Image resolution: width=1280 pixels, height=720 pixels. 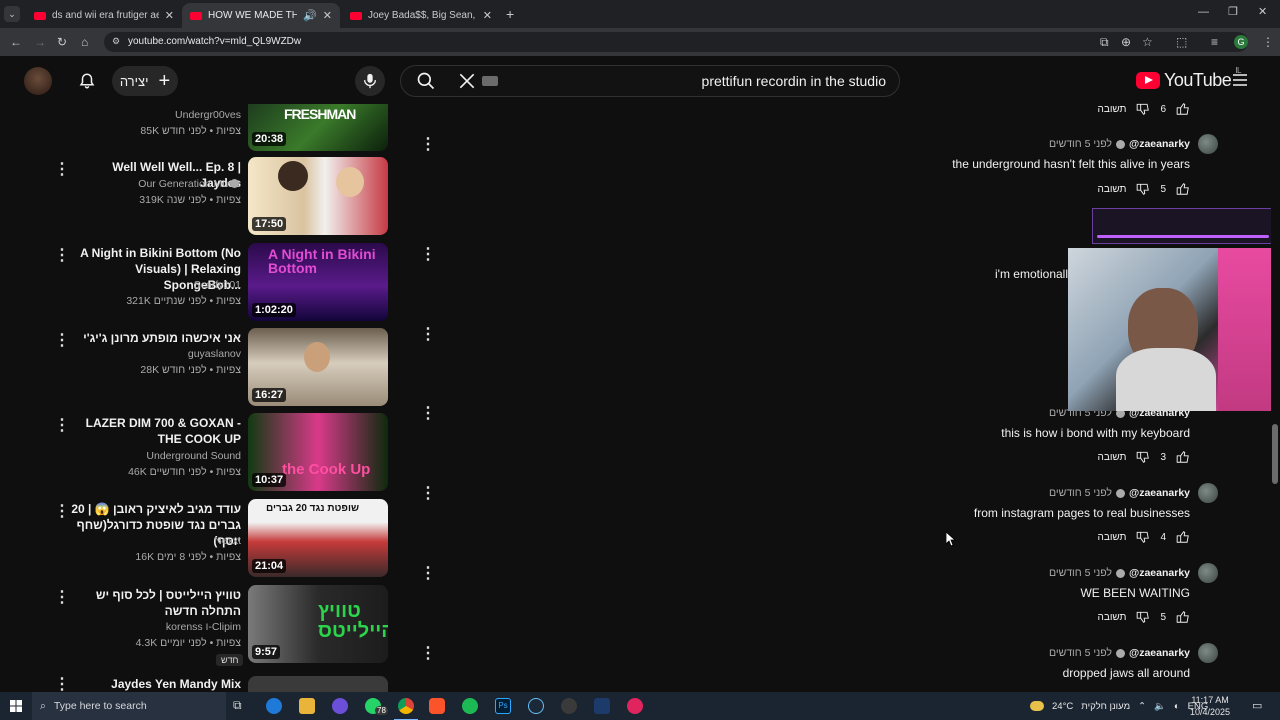 What do you see at coordinates (16, 706) in the screenshot?
I see `windows-start-icon` at bounding box center [16, 706].